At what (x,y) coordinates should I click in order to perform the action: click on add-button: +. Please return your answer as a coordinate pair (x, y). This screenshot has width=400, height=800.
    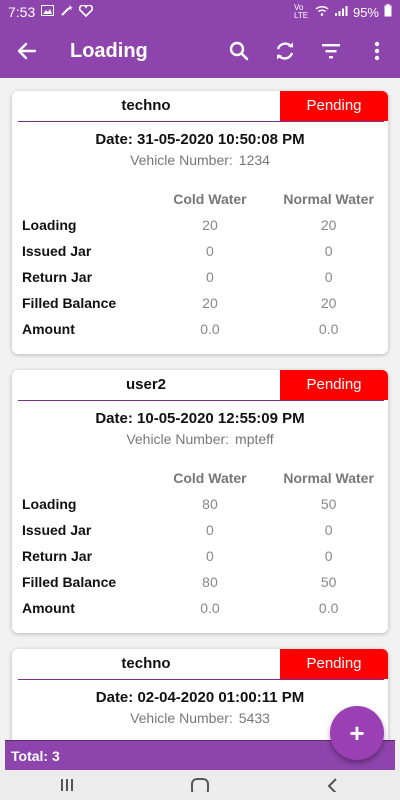
    Looking at the image, I should click on (357, 733).